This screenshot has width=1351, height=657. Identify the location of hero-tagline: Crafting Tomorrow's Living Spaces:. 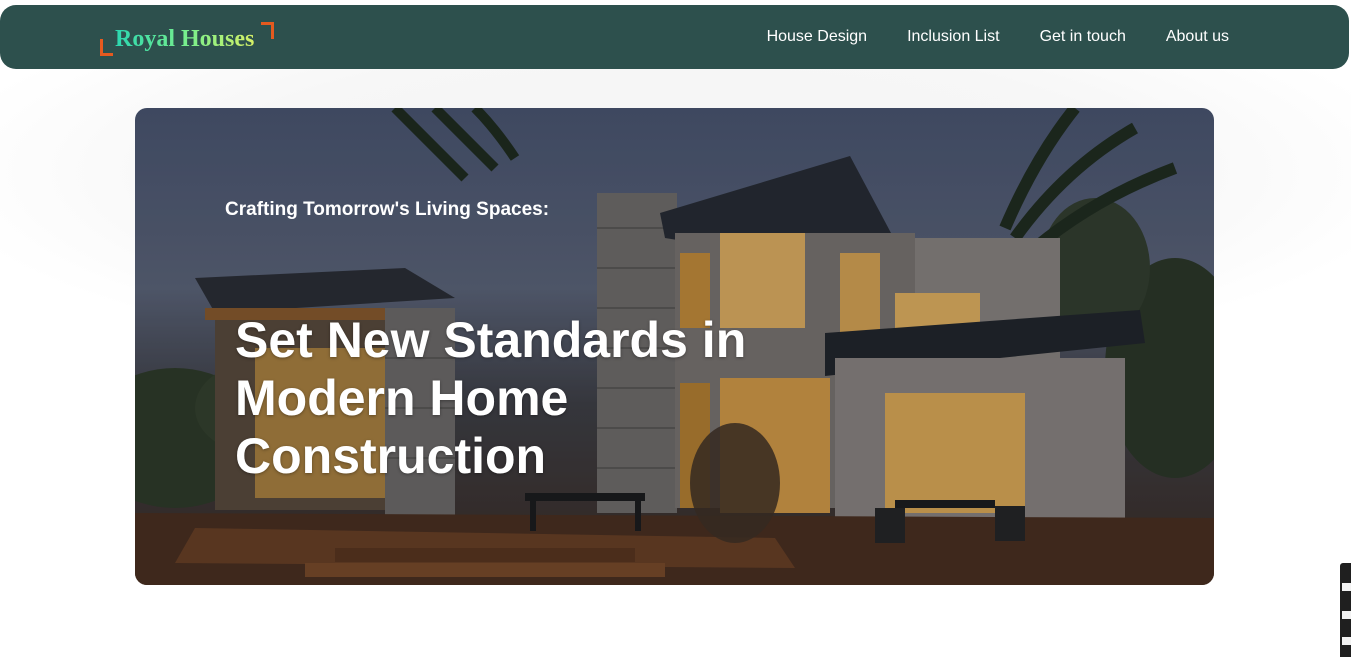
(387, 209).